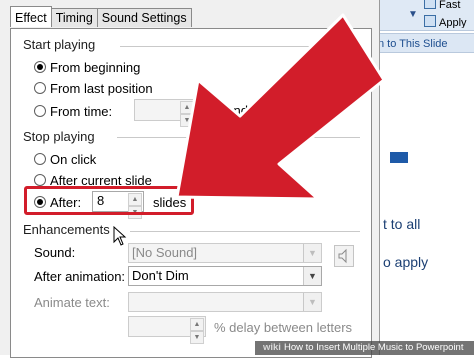  I want to click on watermark-brand: wiki, so click(272, 347).